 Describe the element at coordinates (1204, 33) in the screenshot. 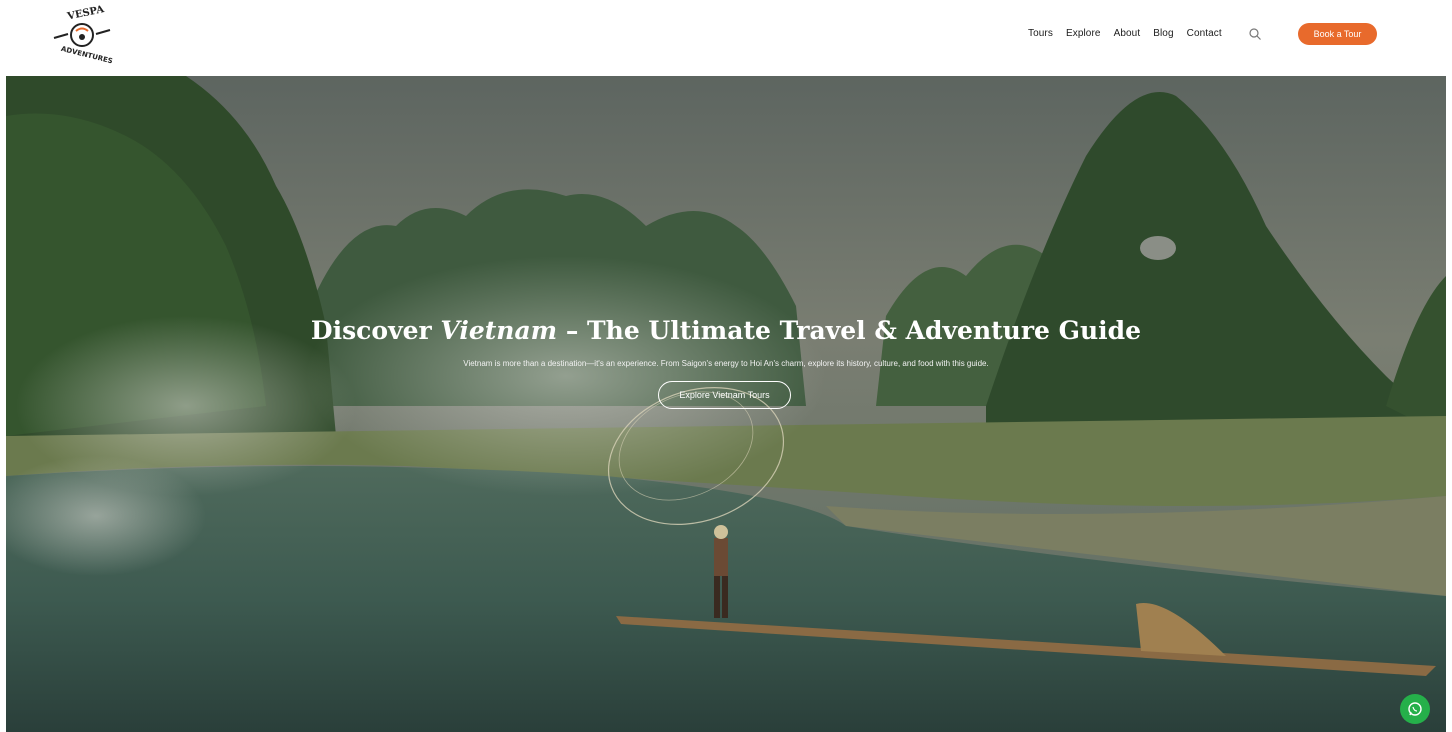

I see `nav-contact: Contact` at that location.